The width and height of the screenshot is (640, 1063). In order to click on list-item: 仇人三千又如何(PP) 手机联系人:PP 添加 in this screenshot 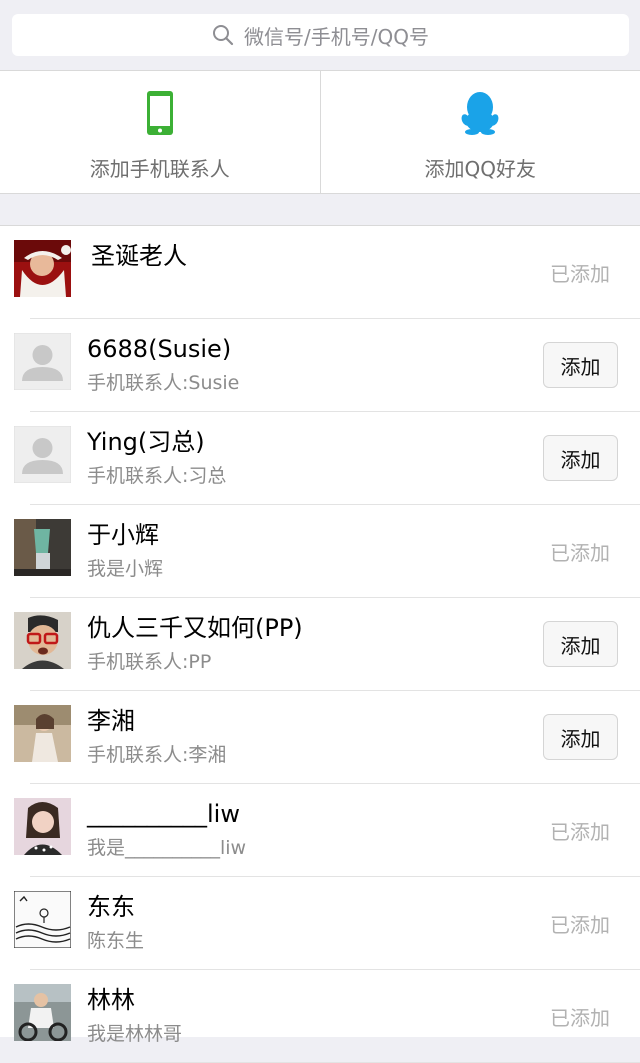, I will do `click(320, 644)`.